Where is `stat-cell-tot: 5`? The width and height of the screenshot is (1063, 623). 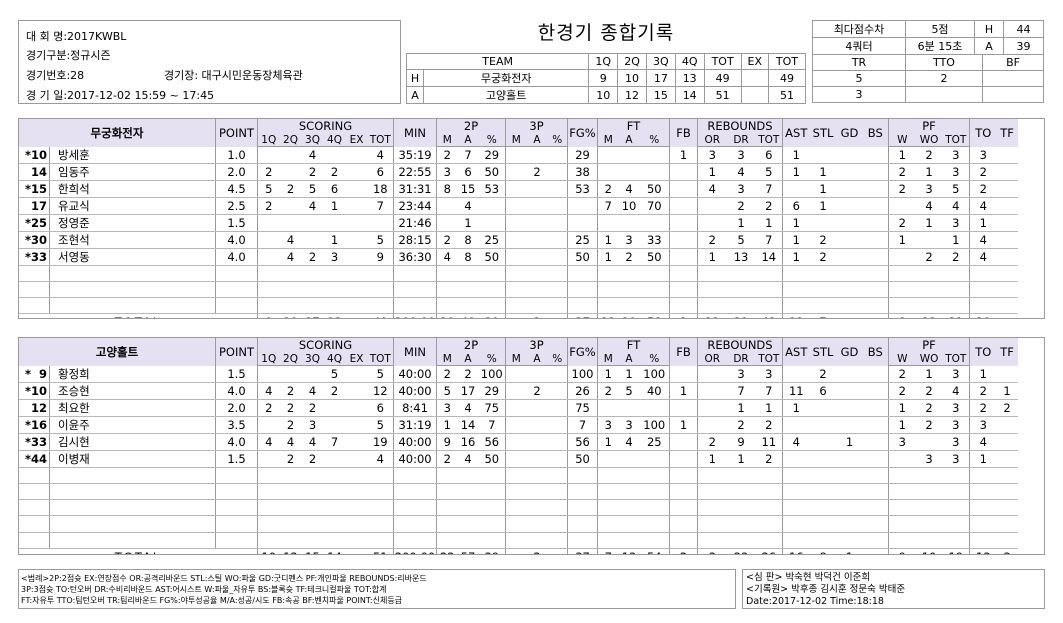
stat-cell-tot: 5 is located at coordinates (380, 374).